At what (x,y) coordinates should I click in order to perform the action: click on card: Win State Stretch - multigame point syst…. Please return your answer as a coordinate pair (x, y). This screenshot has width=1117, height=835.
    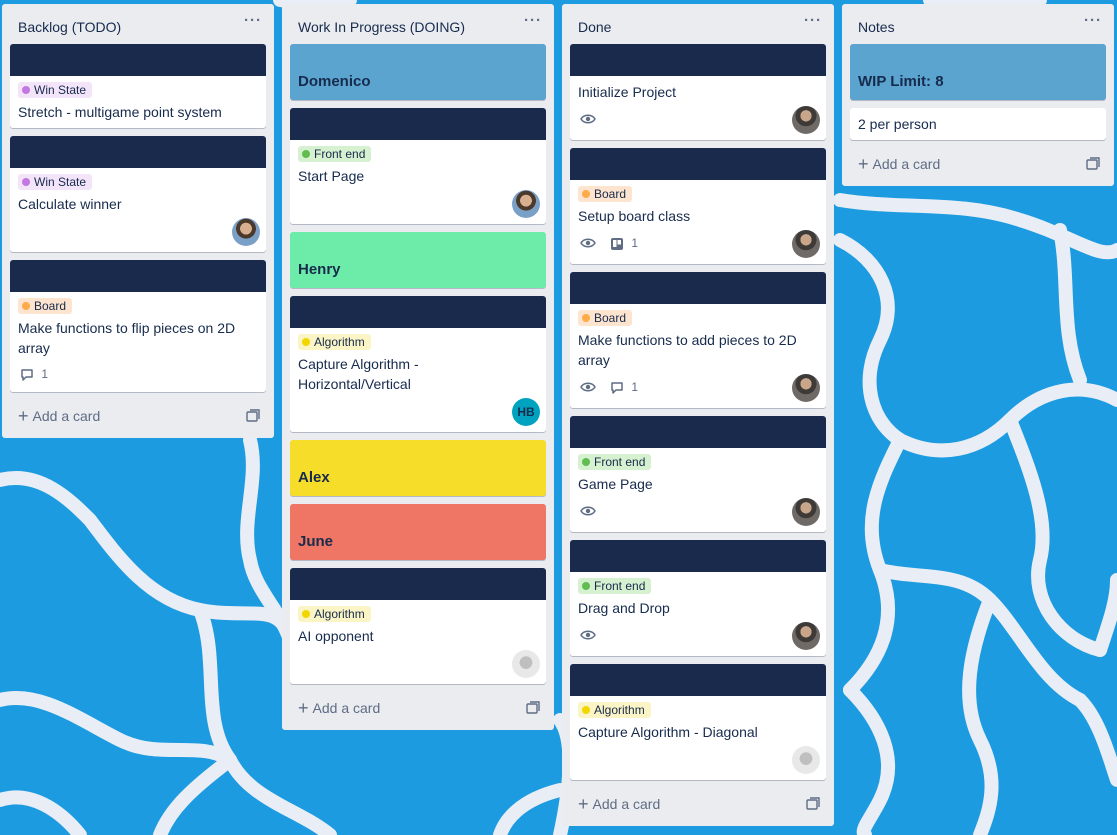
    Looking at the image, I should click on (138, 86).